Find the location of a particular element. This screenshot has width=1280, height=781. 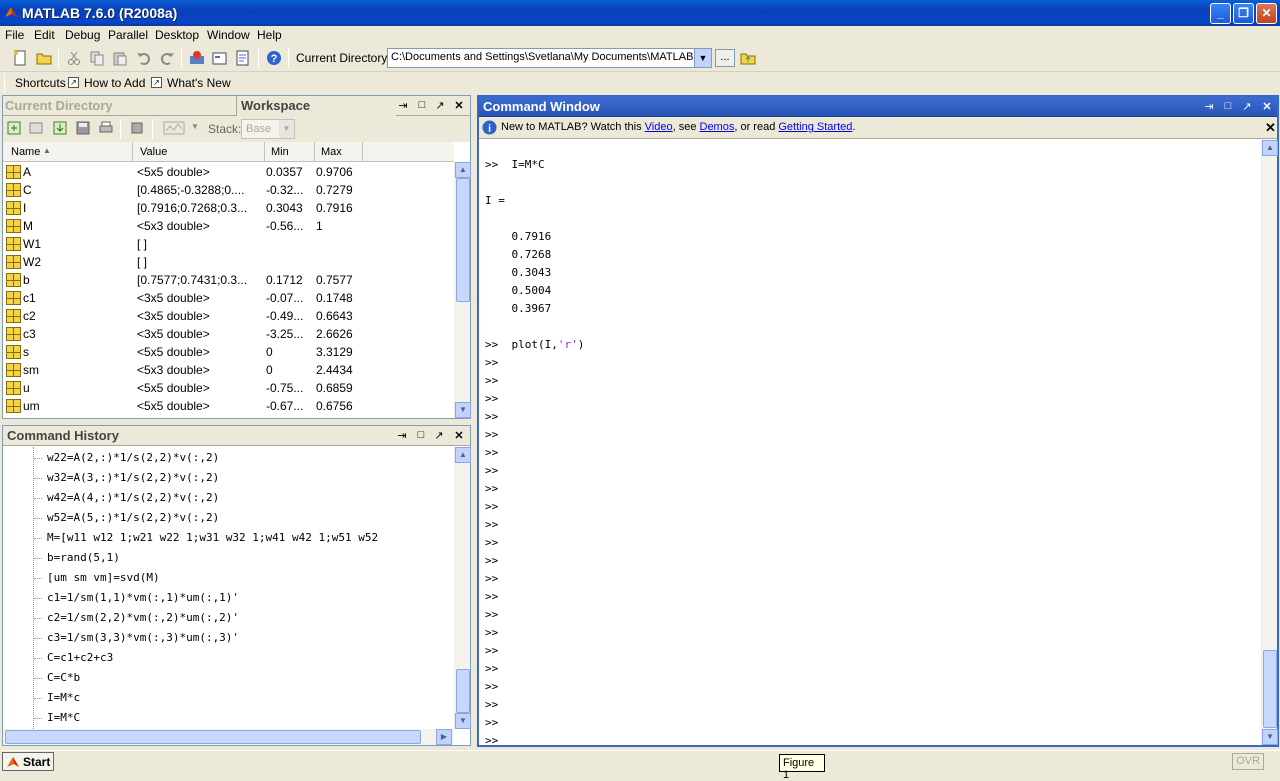

close-button: ✕ is located at coordinates (1266, 13).